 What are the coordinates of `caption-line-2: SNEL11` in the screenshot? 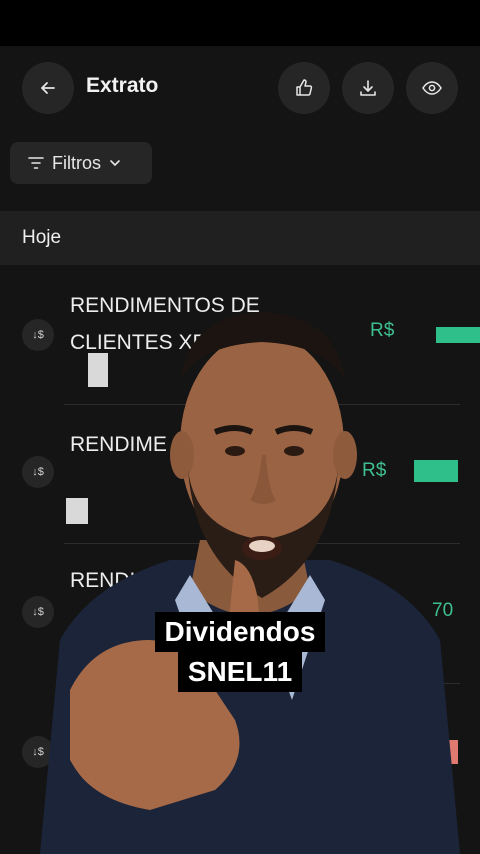 It's located at (240, 672).